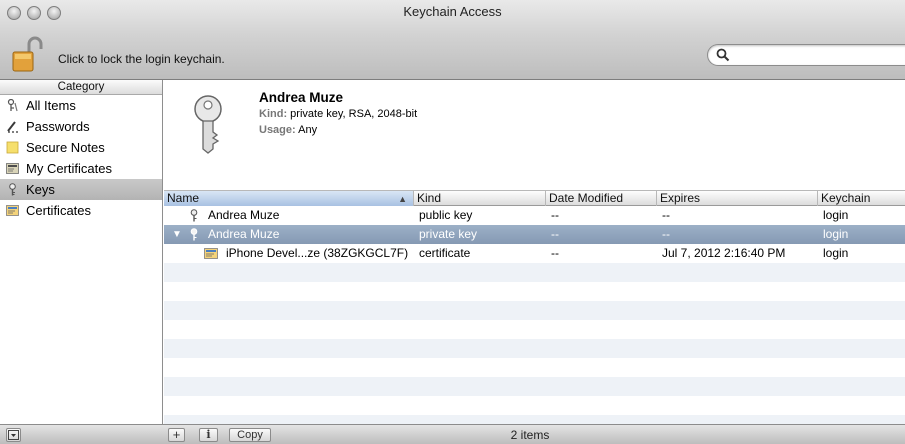 This screenshot has width=905, height=444. I want to click on sidebar-item-label: Keys, so click(40, 189).